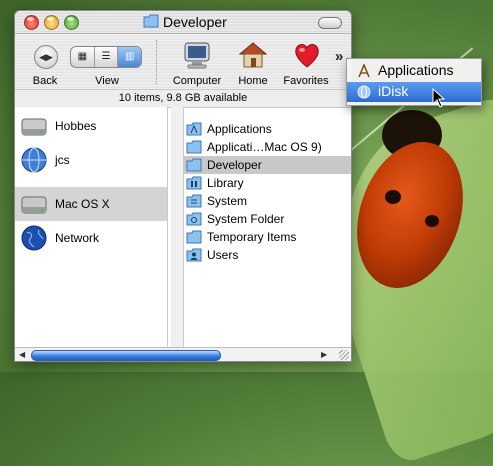 This screenshot has height=466, width=493. I want to click on file-label: System Folder, so click(246, 219).